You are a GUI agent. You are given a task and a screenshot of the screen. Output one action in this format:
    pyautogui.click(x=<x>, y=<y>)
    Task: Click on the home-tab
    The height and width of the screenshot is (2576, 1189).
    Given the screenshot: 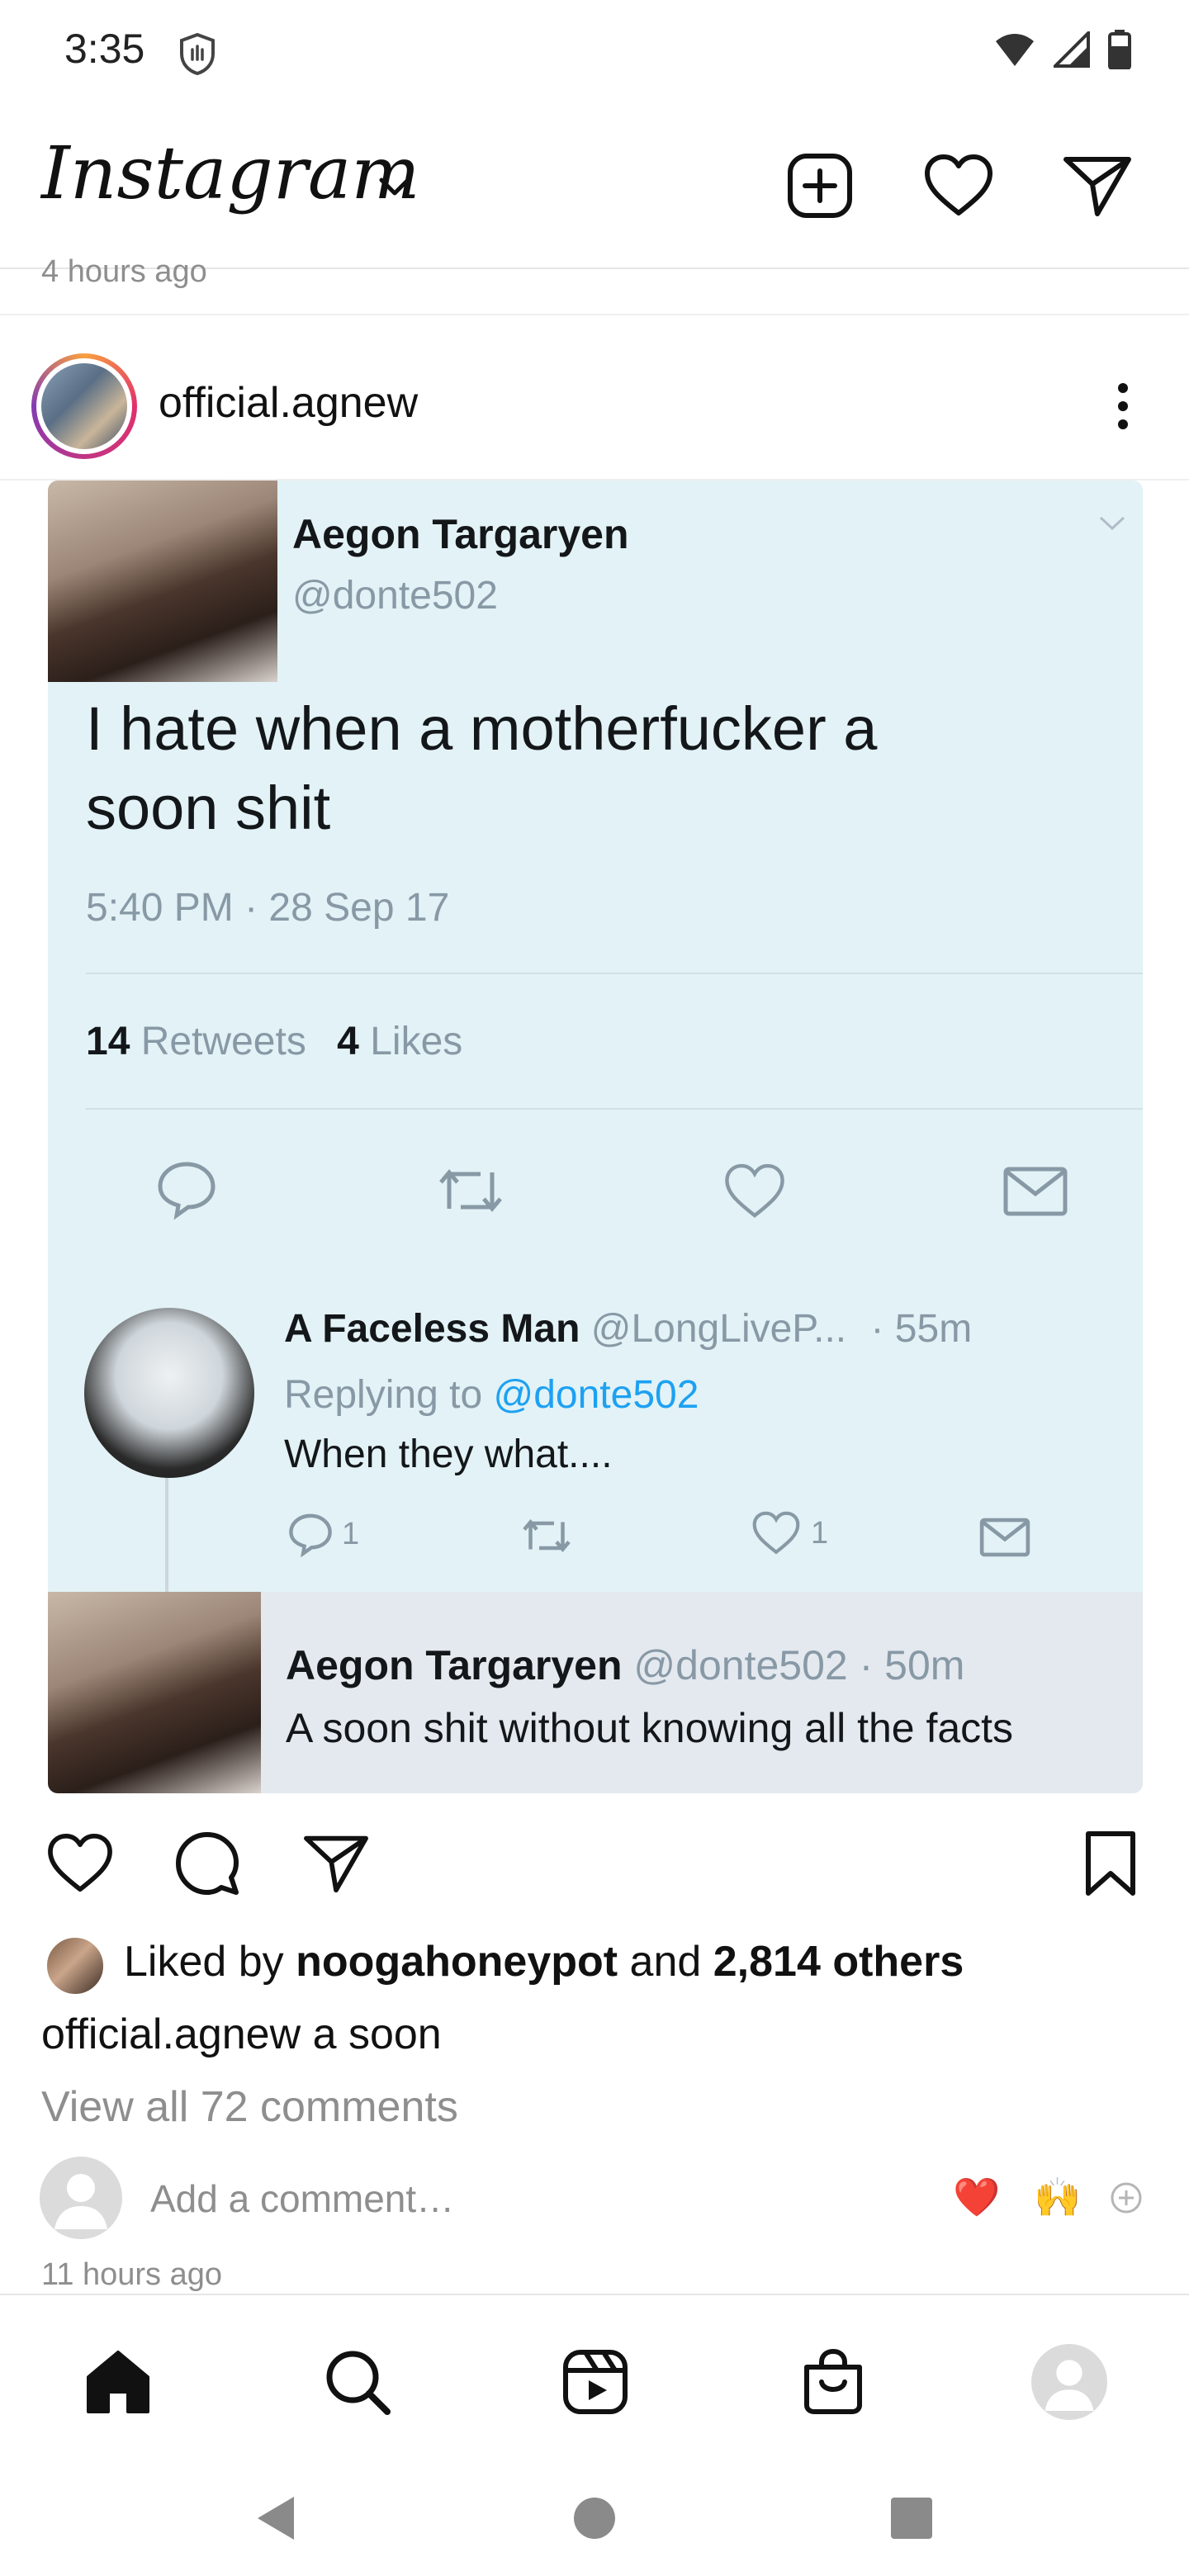 What is the action you would take?
    pyautogui.click(x=118, y=2382)
    